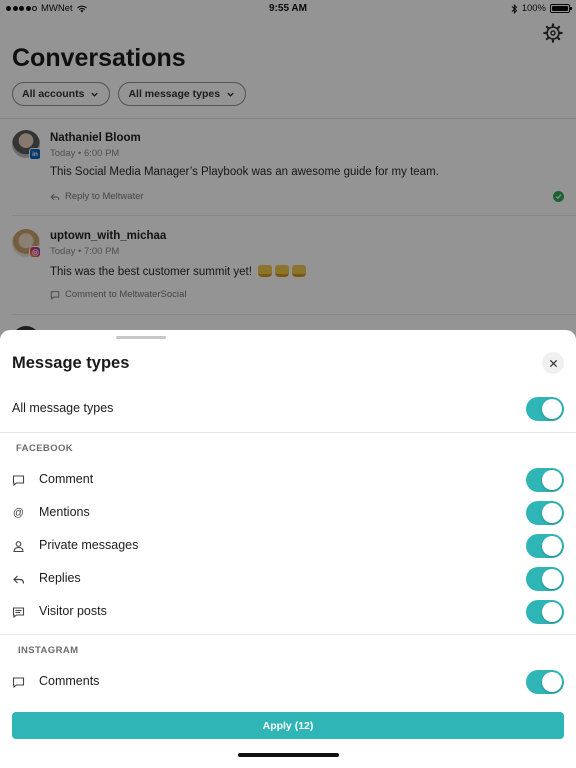 The width and height of the screenshot is (576, 768). Describe the element at coordinates (545, 682) in the screenshot. I see `comments-toggle` at that location.